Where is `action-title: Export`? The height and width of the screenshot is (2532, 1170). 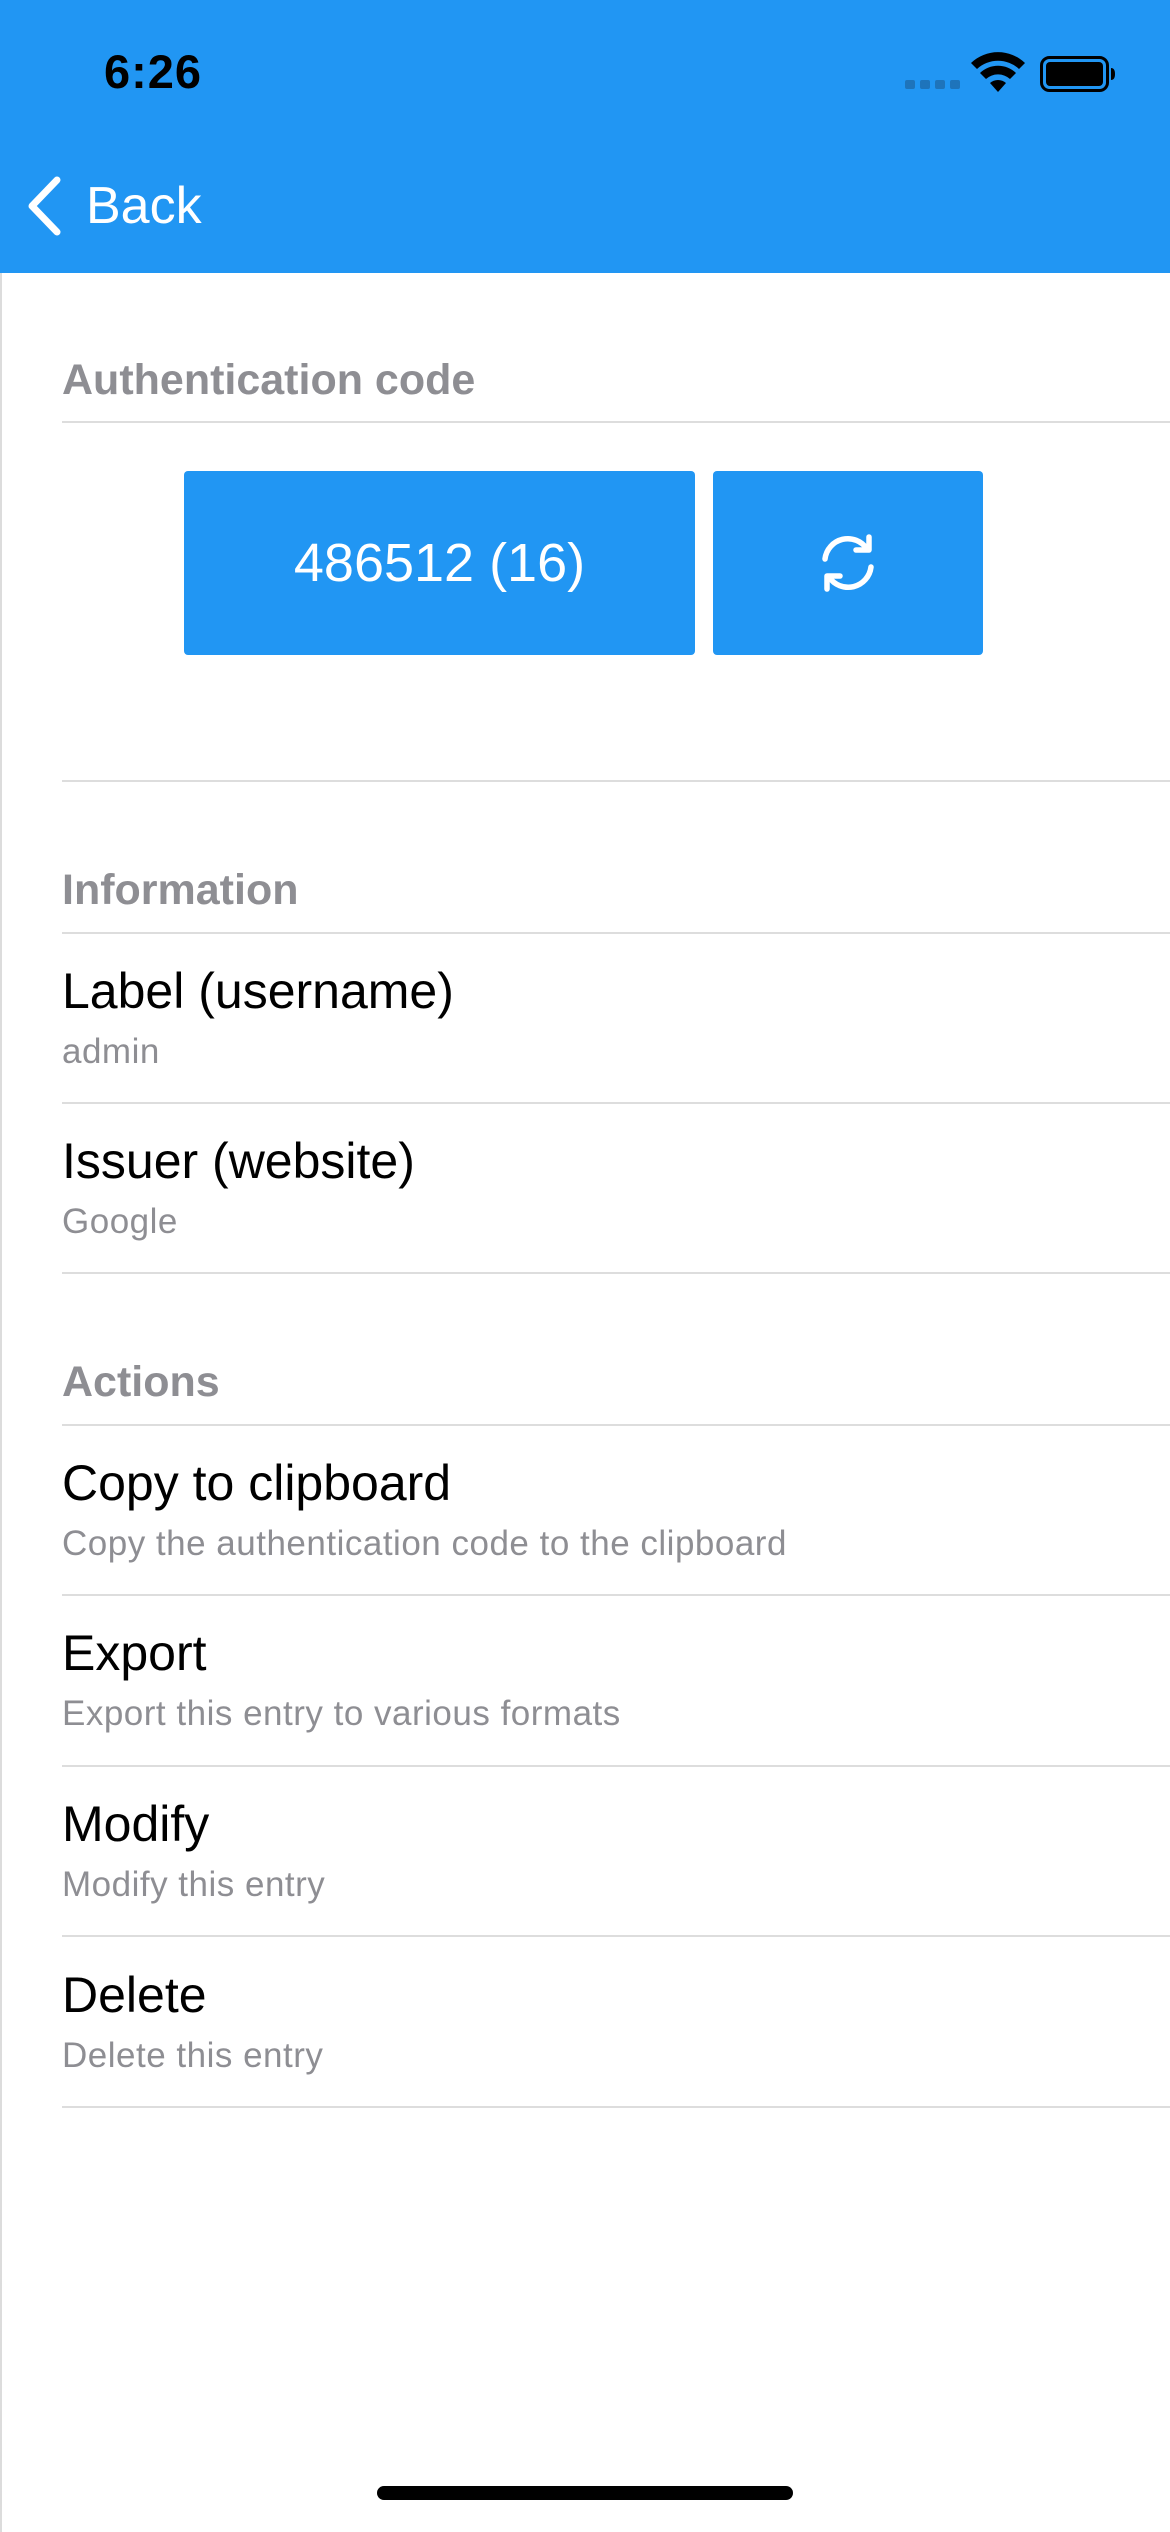
action-title: Export is located at coordinates (134, 1653).